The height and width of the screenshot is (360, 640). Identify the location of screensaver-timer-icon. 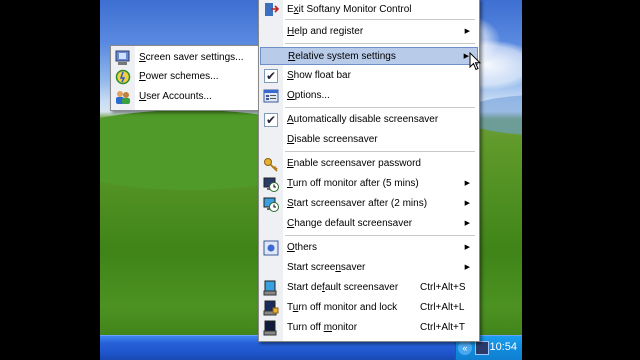
(271, 204).